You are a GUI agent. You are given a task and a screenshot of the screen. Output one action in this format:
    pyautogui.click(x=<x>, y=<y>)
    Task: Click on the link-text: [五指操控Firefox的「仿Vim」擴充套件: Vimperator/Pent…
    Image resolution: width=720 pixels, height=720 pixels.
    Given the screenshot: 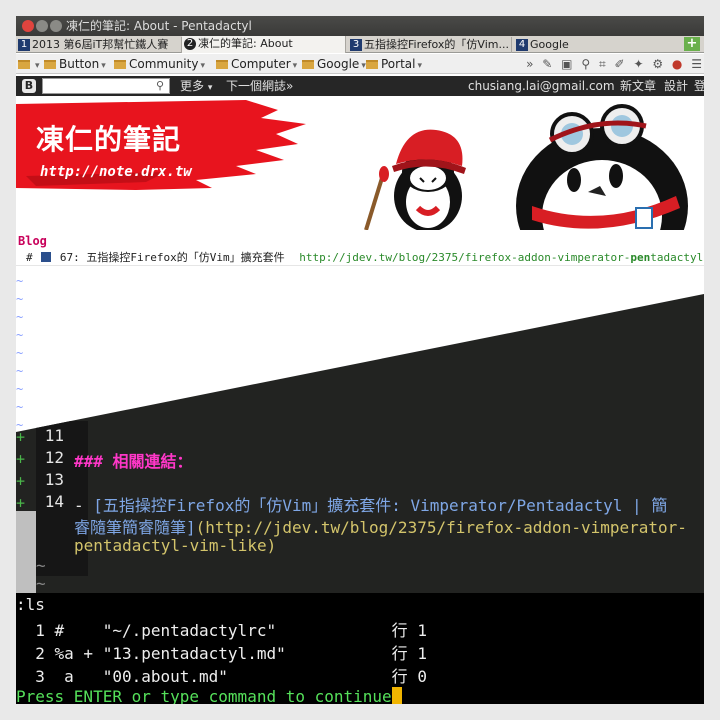 What is the action you would take?
    pyautogui.click(x=380, y=505)
    